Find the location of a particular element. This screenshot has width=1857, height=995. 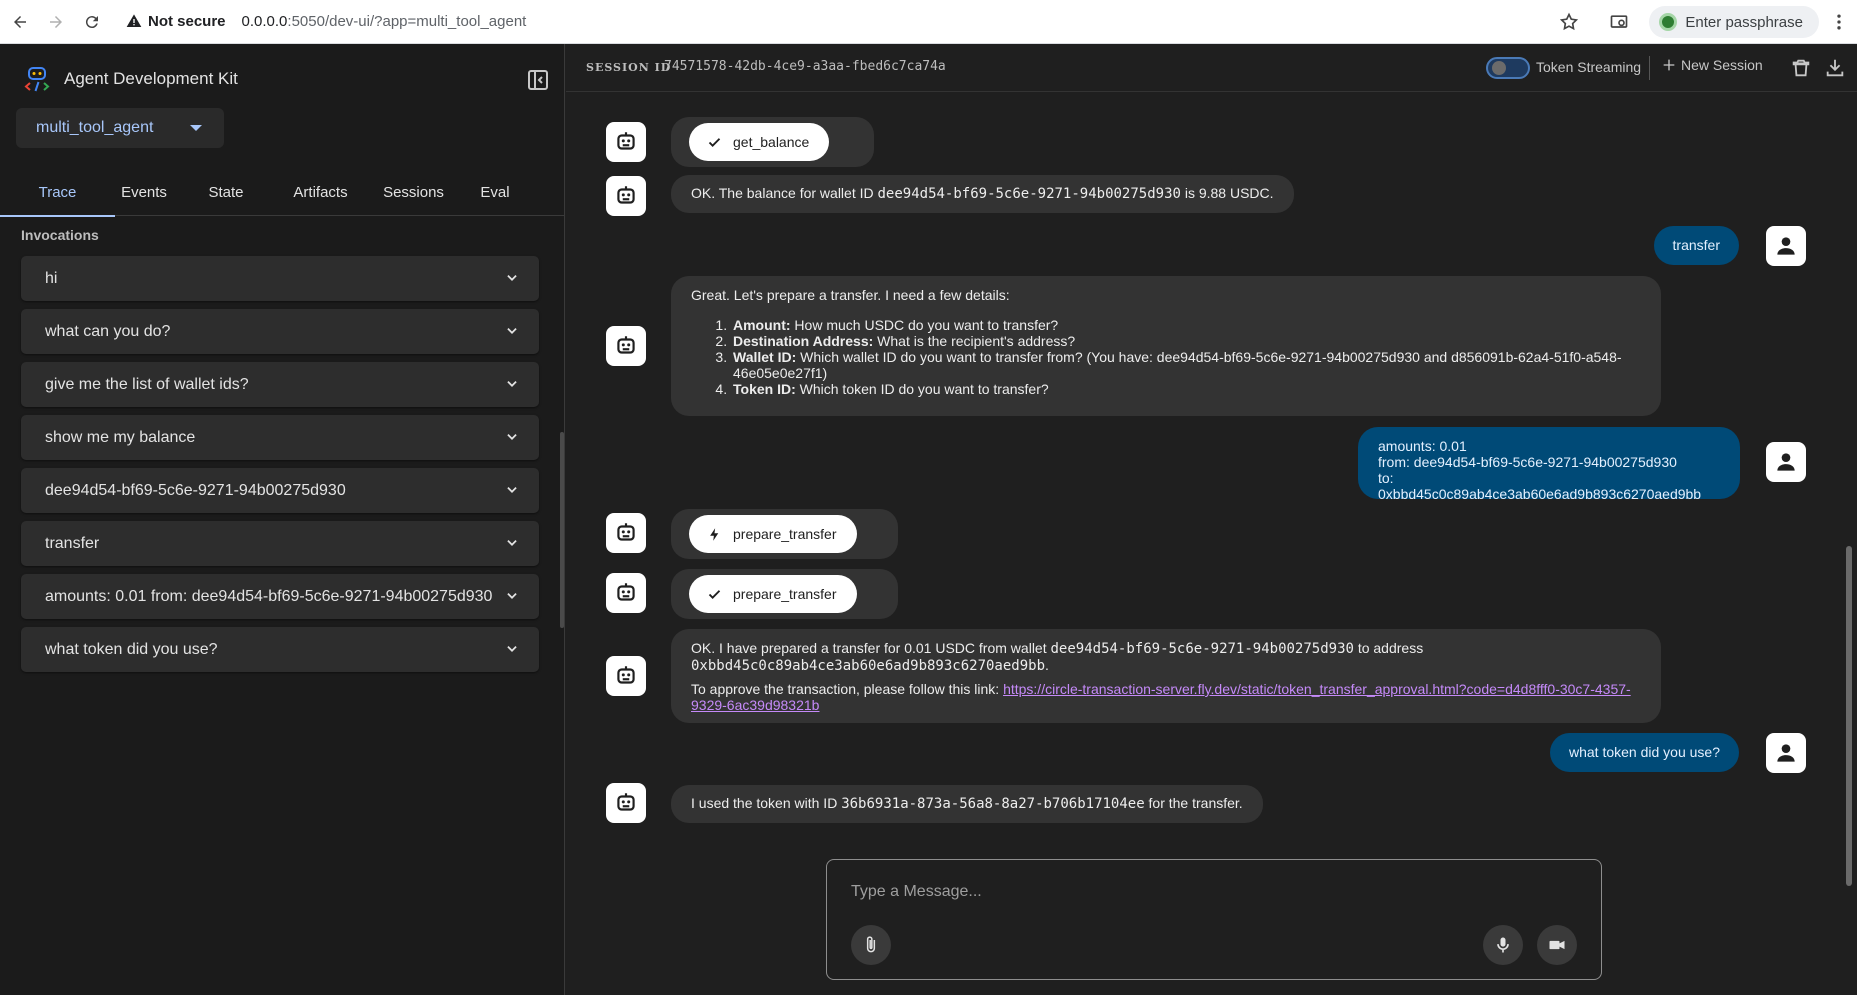

microphone-button is located at coordinates (1503, 945).